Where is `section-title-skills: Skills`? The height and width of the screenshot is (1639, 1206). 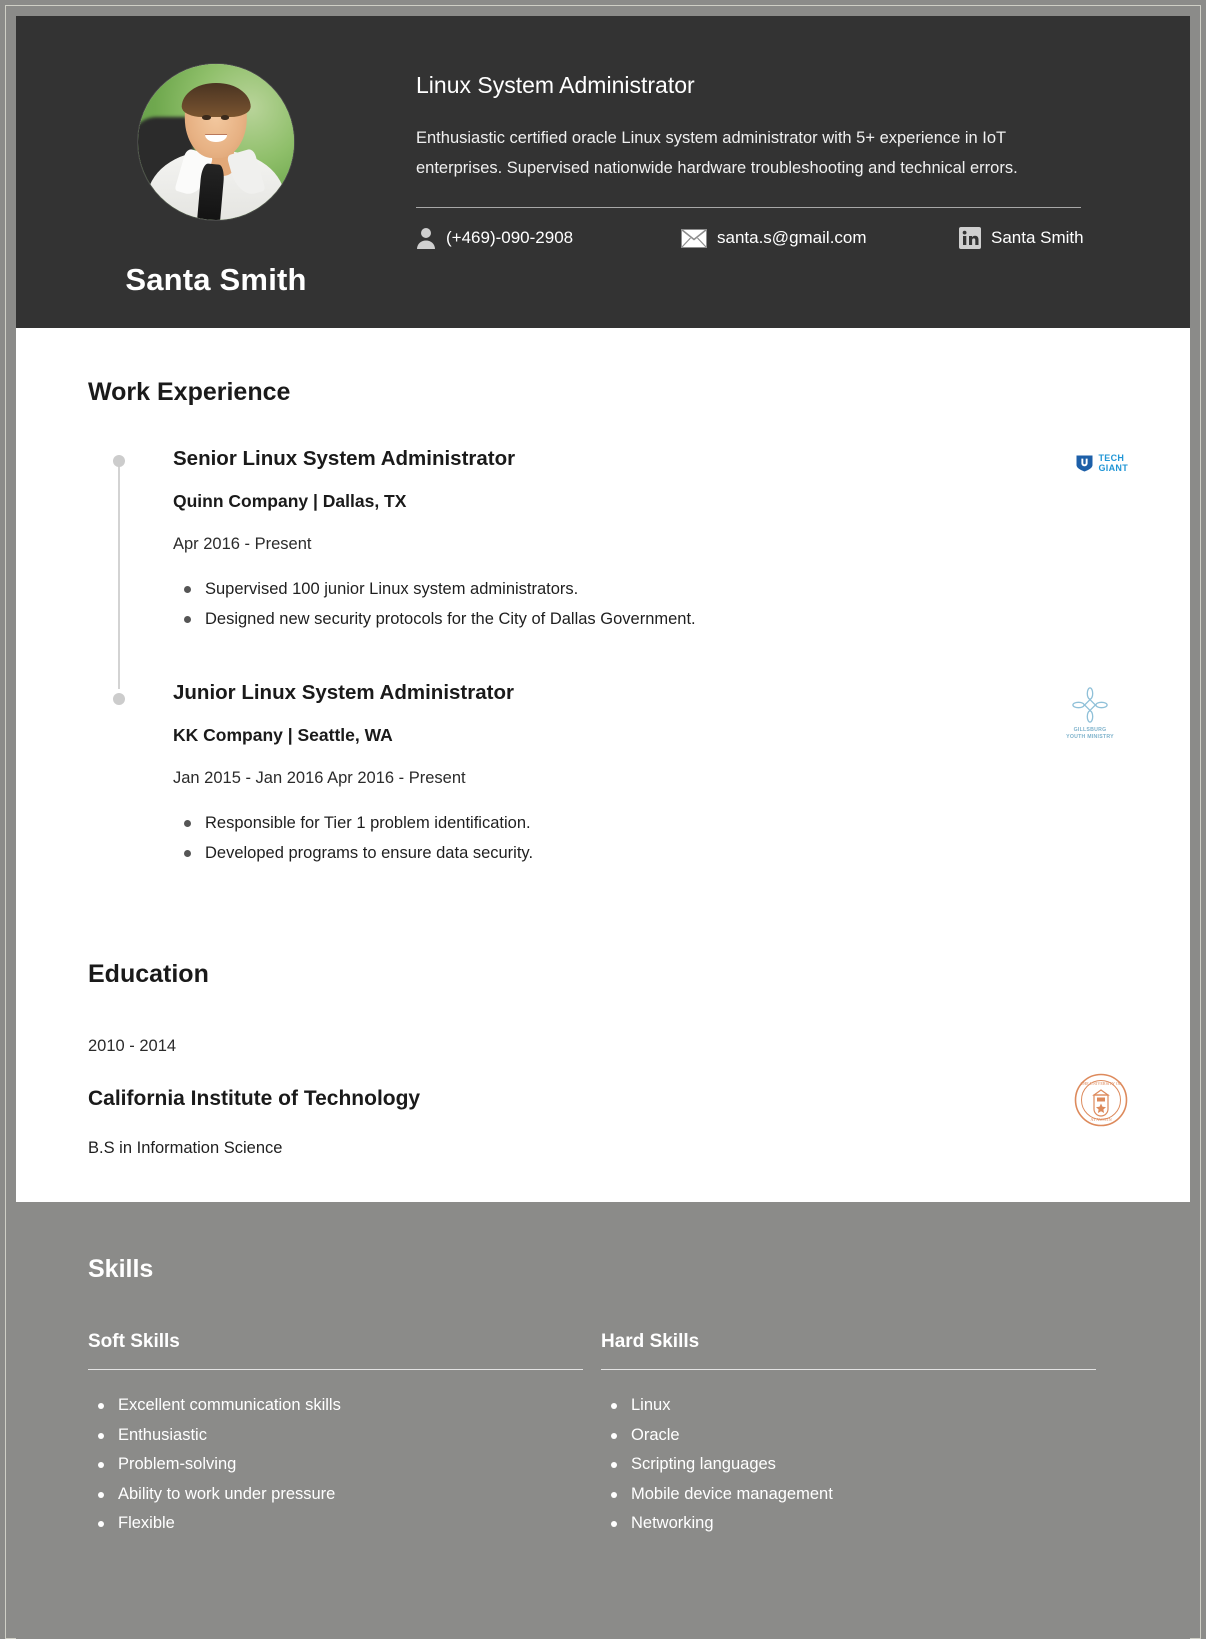
section-title-skills: Skills is located at coordinates (121, 1269).